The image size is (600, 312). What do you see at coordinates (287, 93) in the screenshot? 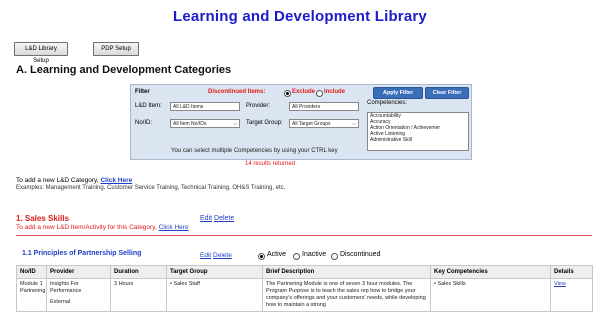
I see `exclude-radio` at bounding box center [287, 93].